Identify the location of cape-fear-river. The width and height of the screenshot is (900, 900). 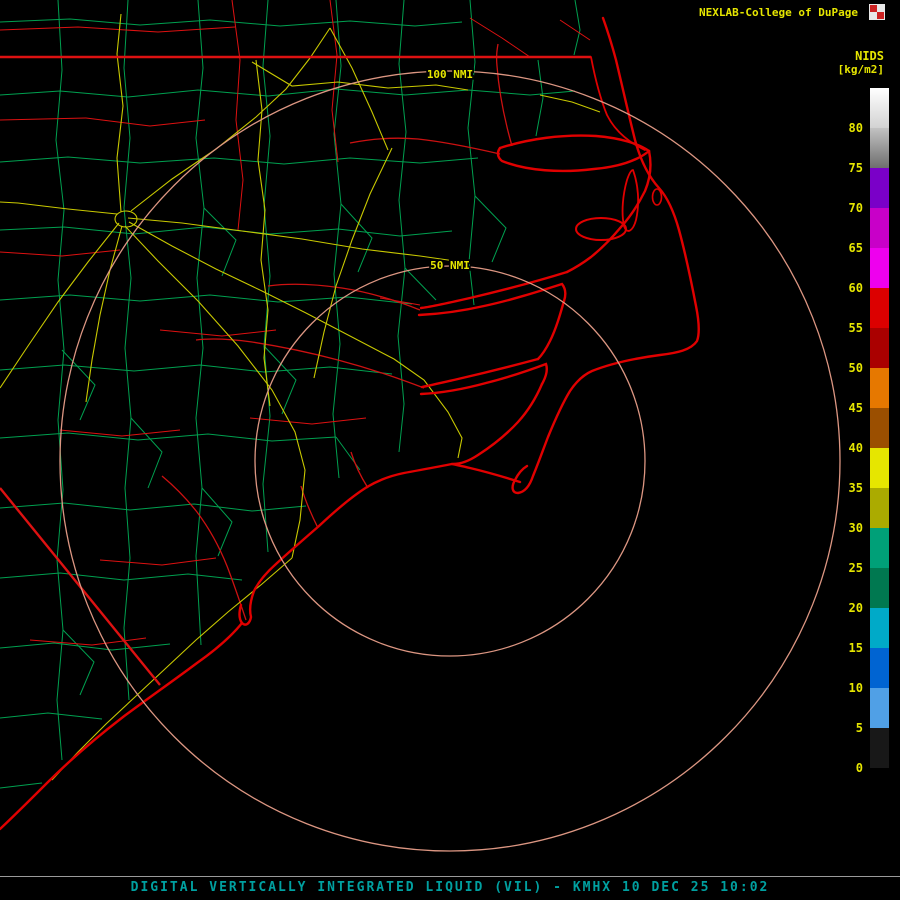
(204, 548).